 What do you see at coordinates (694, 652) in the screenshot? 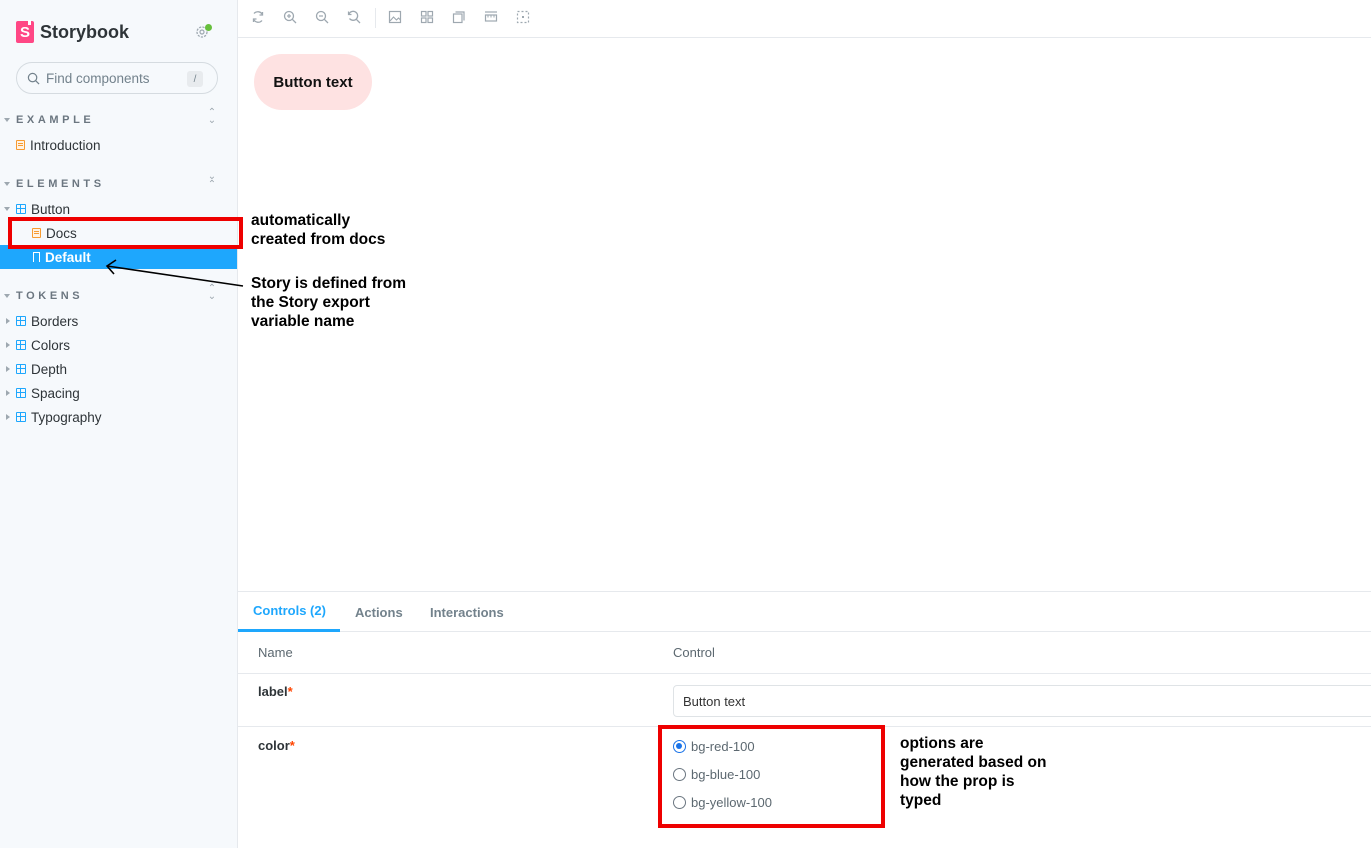
I see `column-control: Control` at bounding box center [694, 652].